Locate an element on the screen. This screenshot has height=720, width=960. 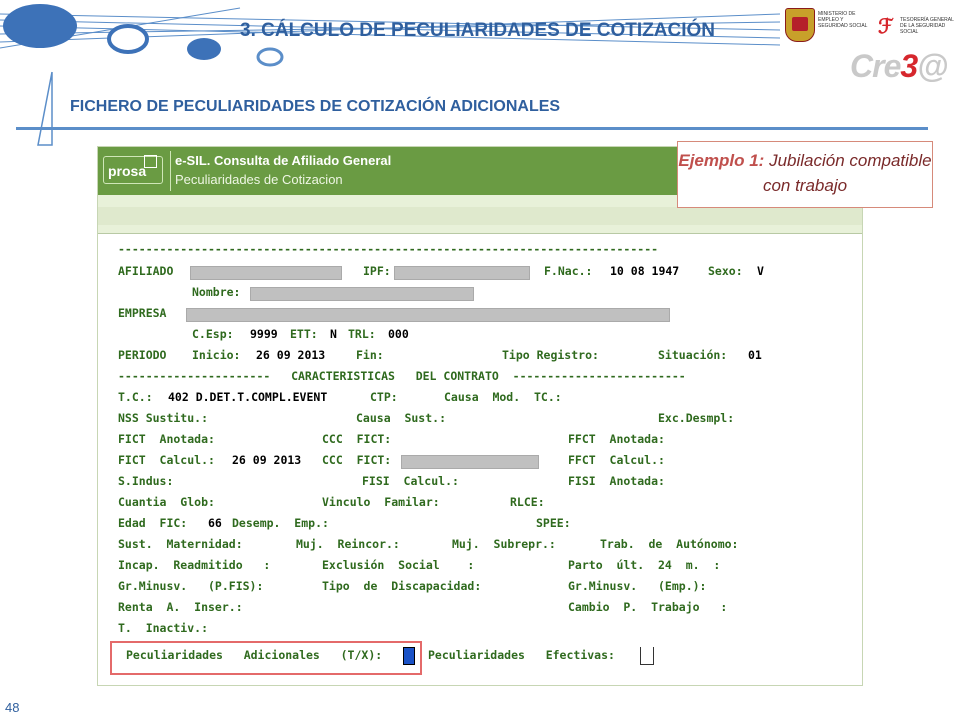
callout-label: Ejemplo 1: is located at coordinates (721, 160).